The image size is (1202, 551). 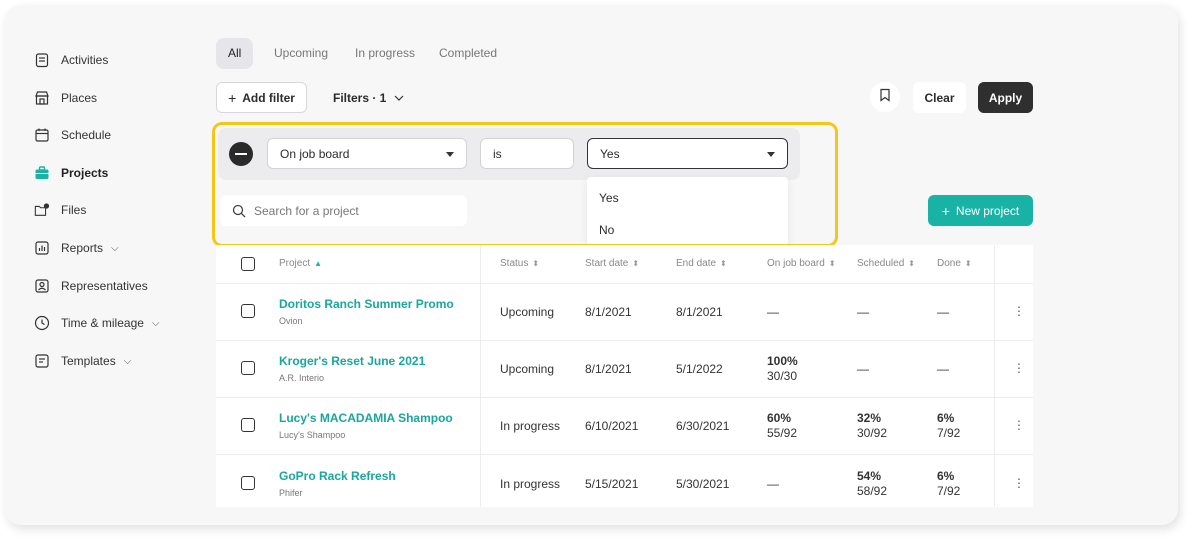 I want to click on header-label: Done, so click(x=949, y=263).